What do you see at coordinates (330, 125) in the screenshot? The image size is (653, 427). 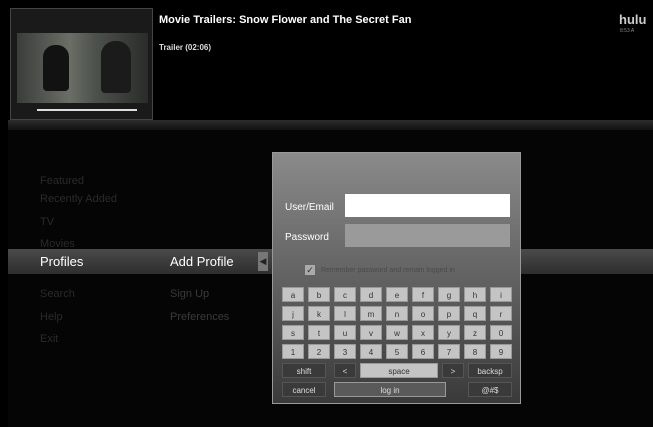 I see `header-divider` at bounding box center [330, 125].